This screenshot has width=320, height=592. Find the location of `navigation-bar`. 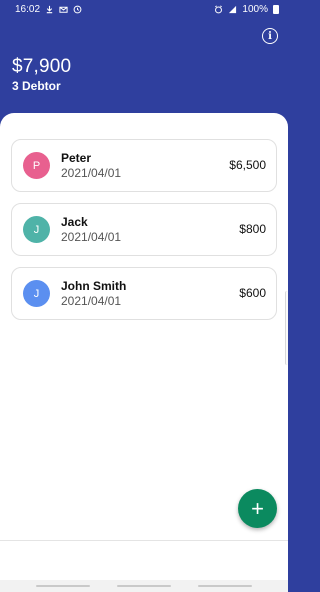

navigation-bar is located at coordinates (144, 586).